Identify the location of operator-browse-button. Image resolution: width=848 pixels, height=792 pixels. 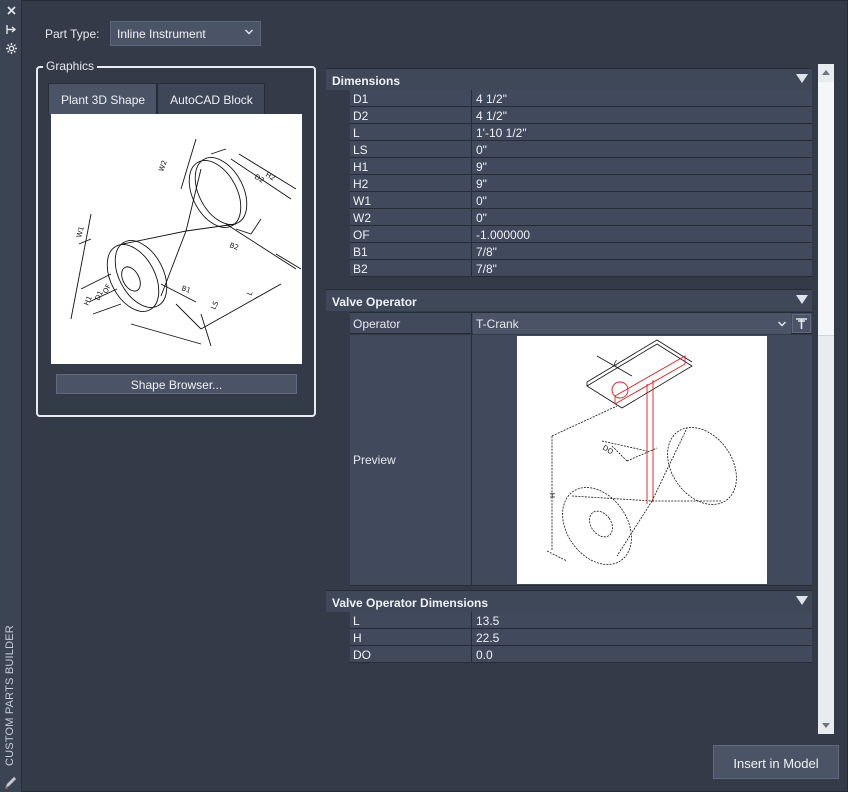
(801, 323).